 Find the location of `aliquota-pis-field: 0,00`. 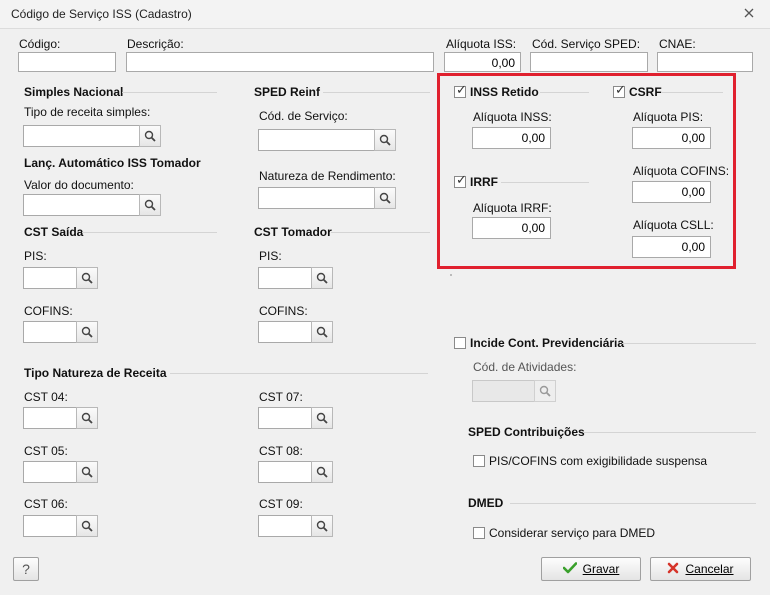

aliquota-pis-field: 0,00 is located at coordinates (671, 138).